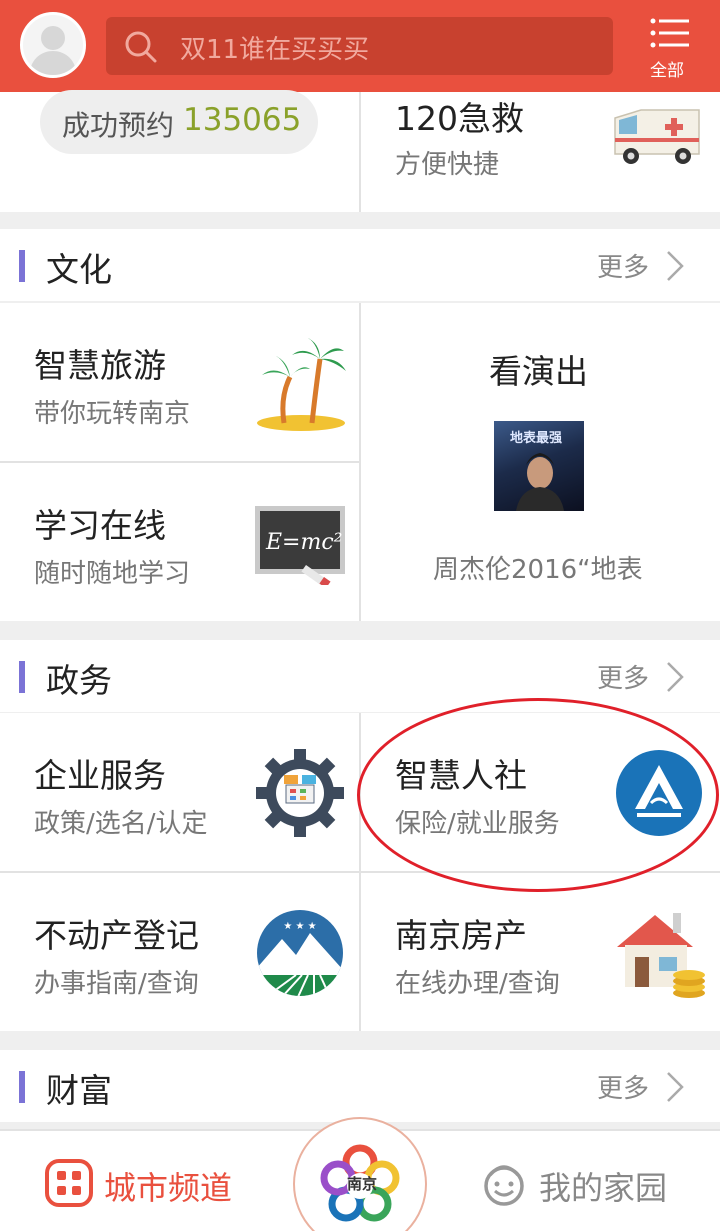 Image resolution: width=720 pixels, height=1231 pixels. Describe the element at coordinates (100, 365) in the screenshot. I see `smart-tour-title: 智慧旅游` at that location.